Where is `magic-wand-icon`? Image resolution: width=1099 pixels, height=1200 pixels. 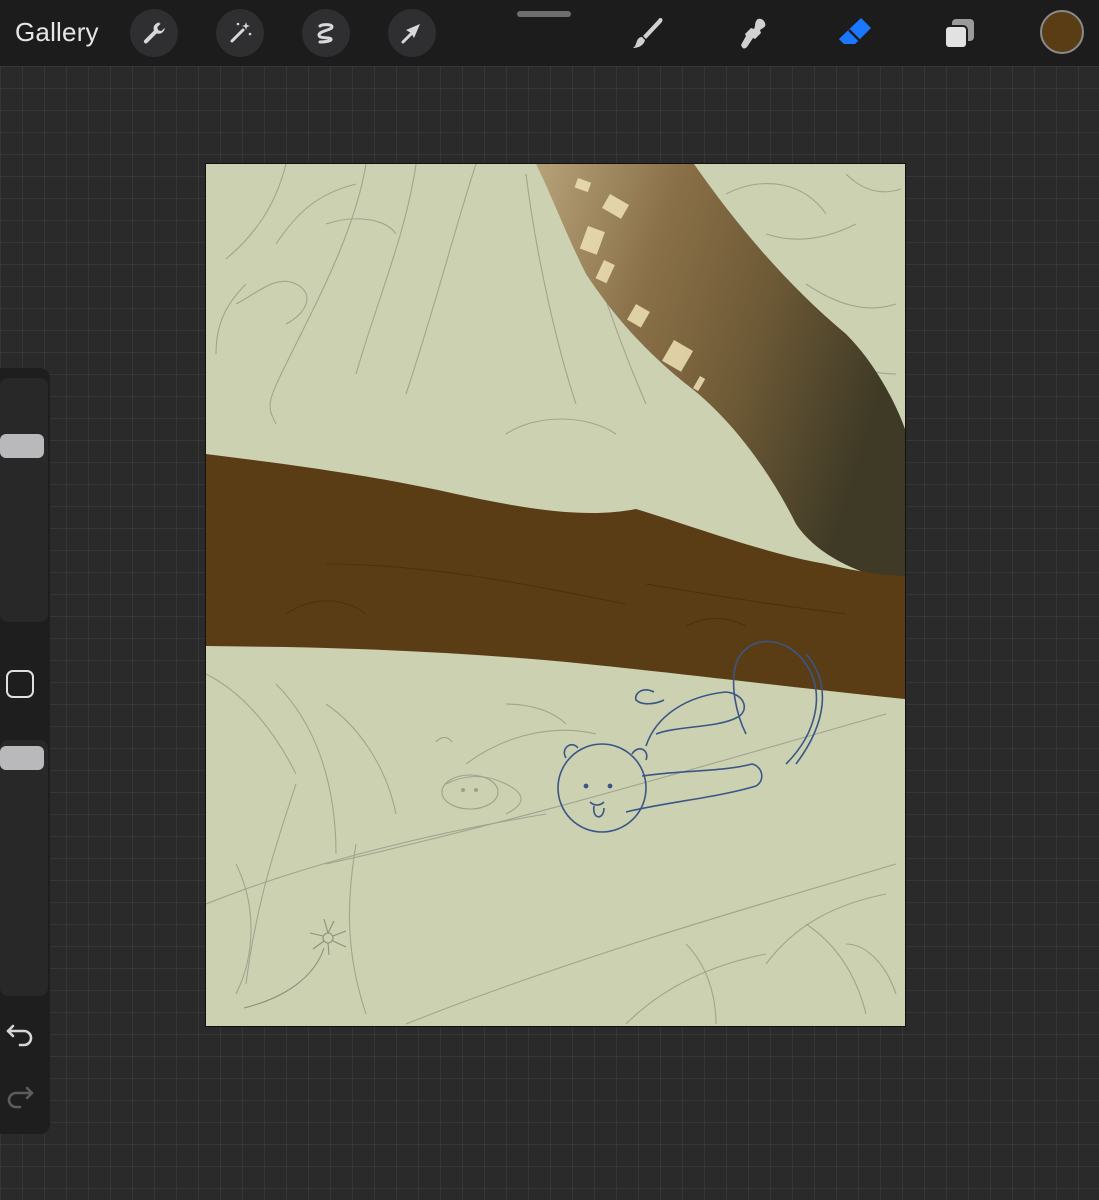
magic-wand-icon is located at coordinates (241, 32).